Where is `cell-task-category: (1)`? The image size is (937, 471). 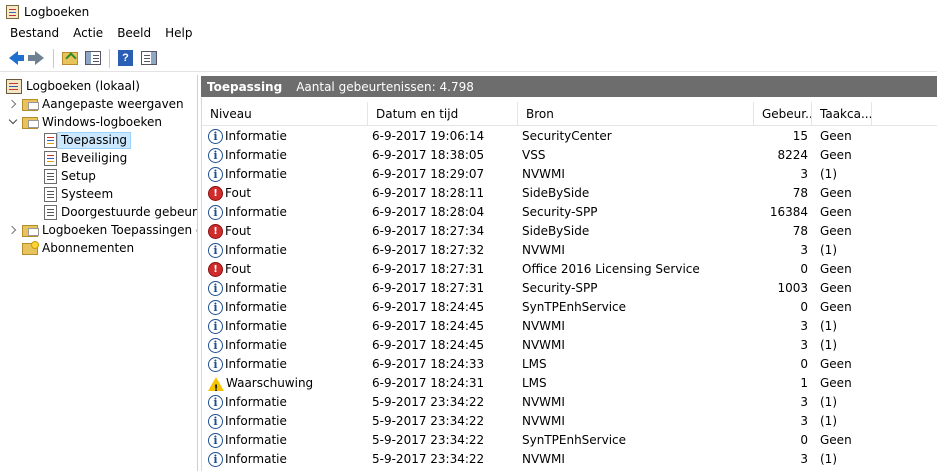 cell-task-category: (1) is located at coordinates (828, 250).